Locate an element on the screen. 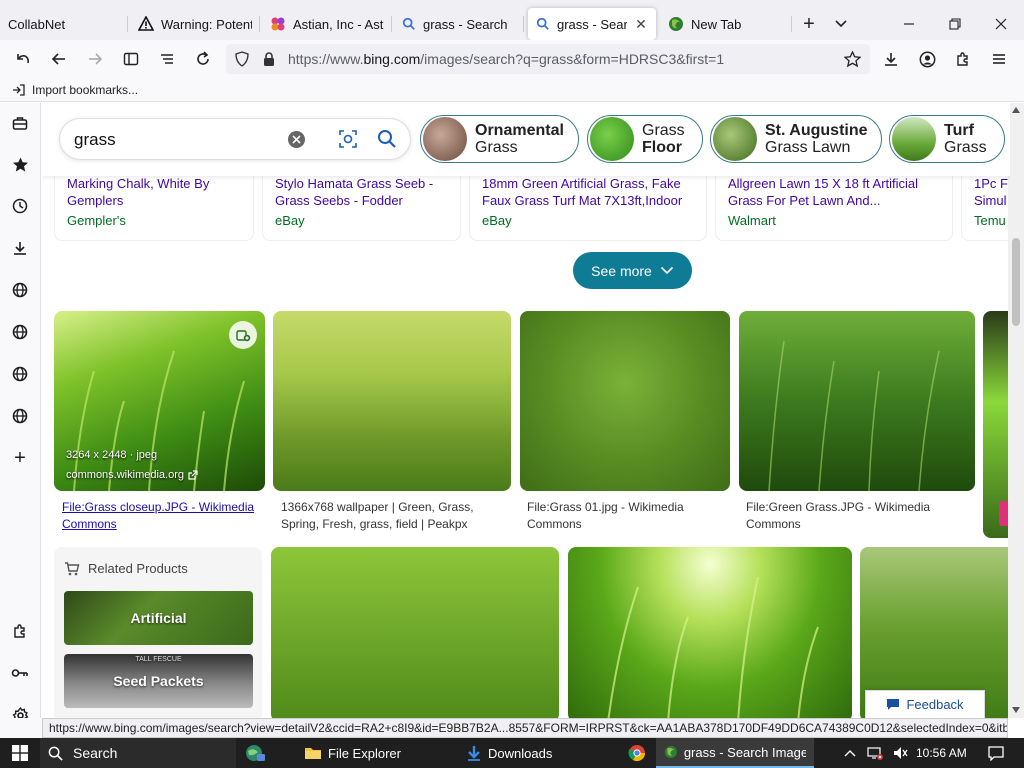 The height and width of the screenshot is (768, 1024). feedback-icon is located at coordinates (893, 704).